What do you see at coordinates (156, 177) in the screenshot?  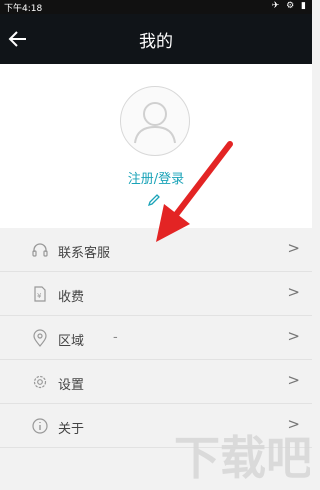 I see `login-link: 注册/登录` at bounding box center [156, 177].